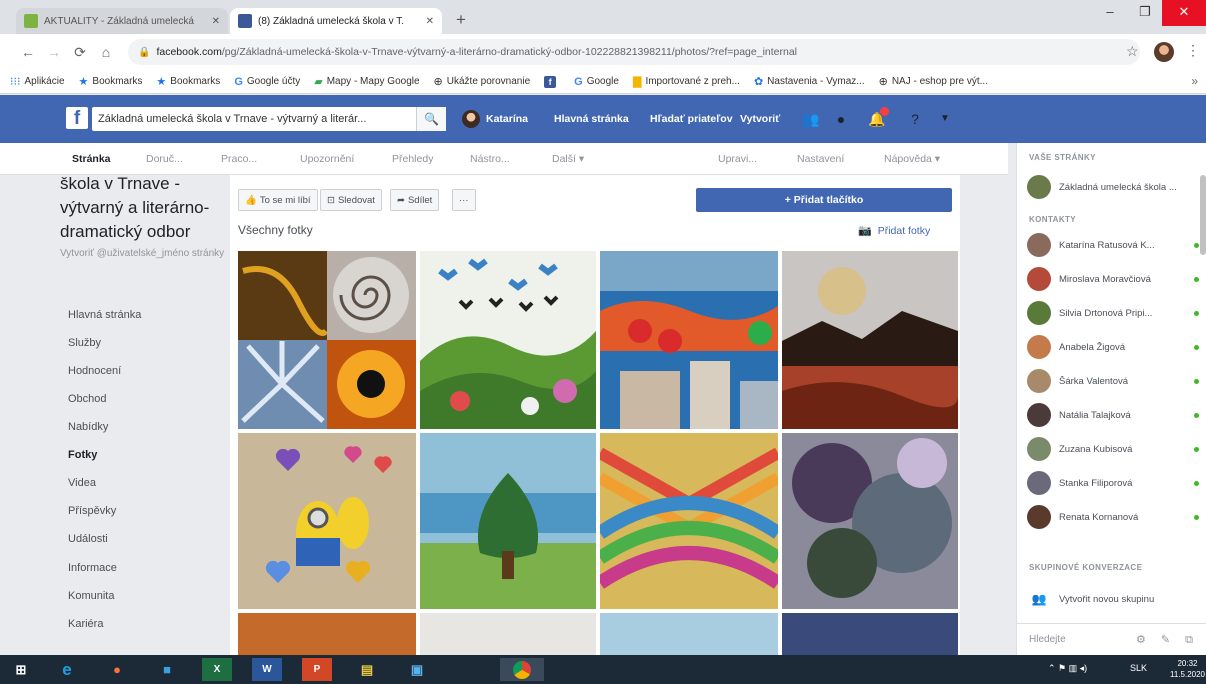 Image resolution: width=1206 pixels, height=684 pixels. Describe the element at coordinates (894, 231) in the screenshot. I see `add-photos-link: 📷 Přidat fotky` at that location.